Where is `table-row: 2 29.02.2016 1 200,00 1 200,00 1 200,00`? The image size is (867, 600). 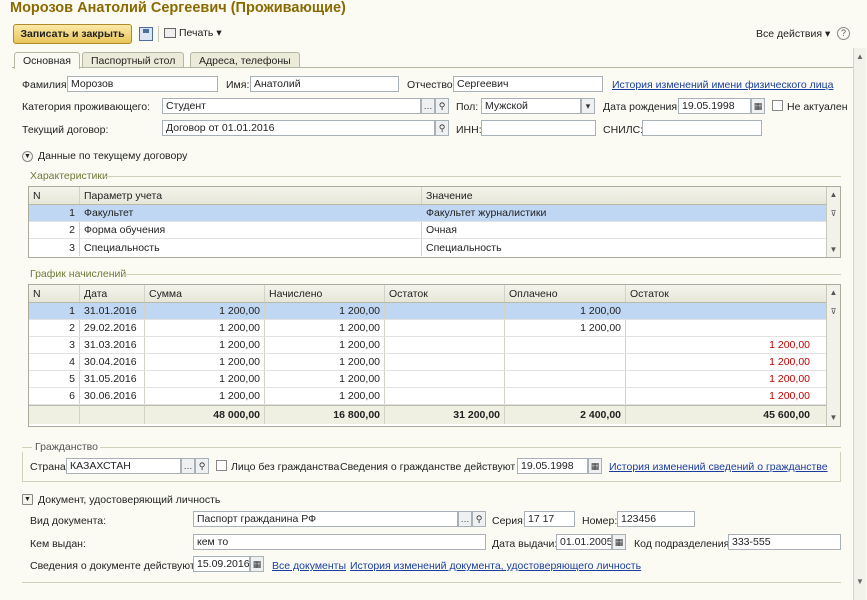 table-row: 2 29.02.2016 1 200,00 1 200,00 1 200,00 is located at coordinates (434, 328).